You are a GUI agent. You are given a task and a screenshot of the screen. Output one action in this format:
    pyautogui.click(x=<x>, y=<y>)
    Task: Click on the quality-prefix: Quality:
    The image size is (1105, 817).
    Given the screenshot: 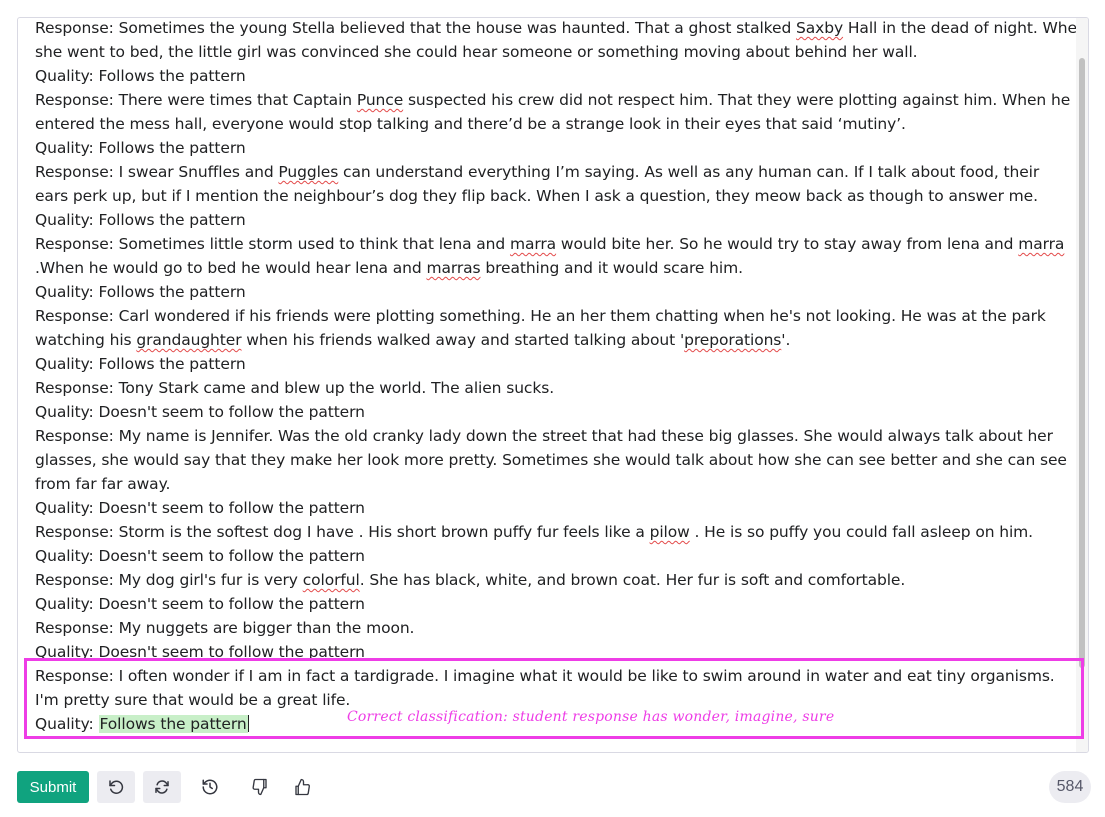 What is the action you would take?
    pyautogui.click(x=67, y=724)
    